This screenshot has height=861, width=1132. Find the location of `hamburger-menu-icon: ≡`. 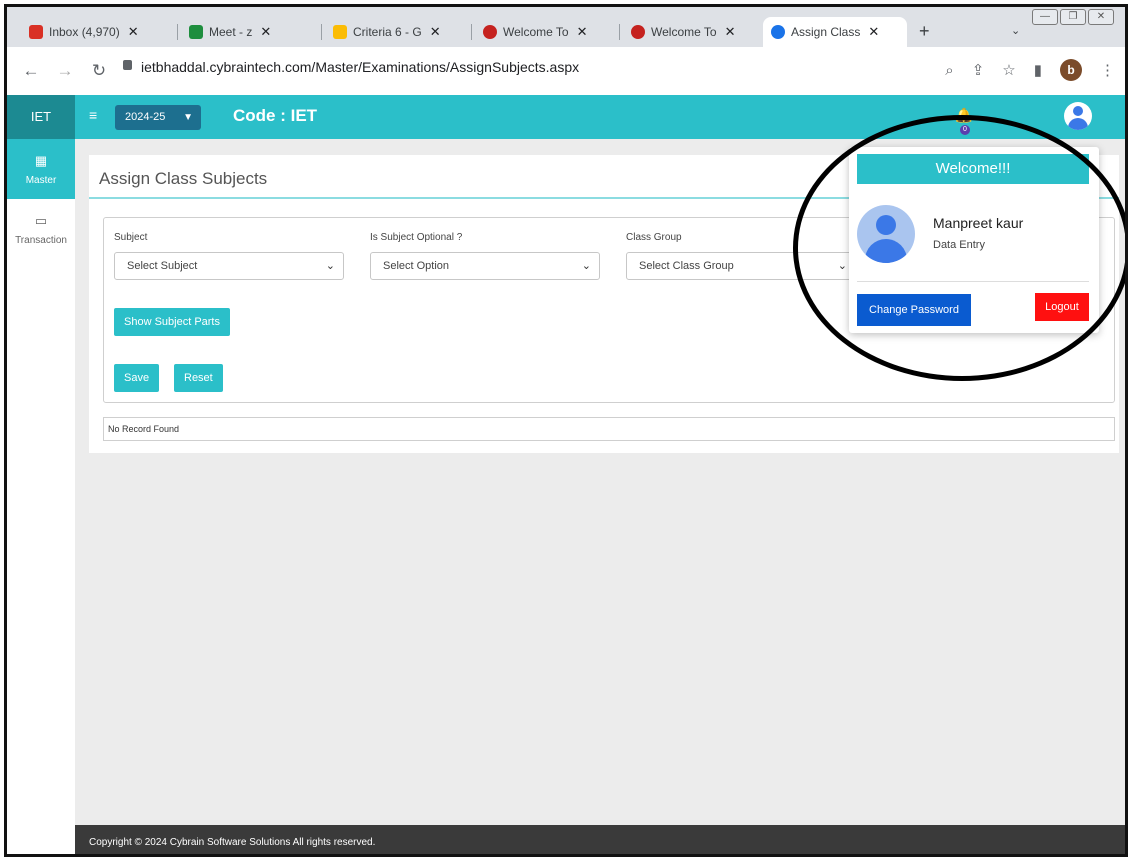

hamburger-menu-icon: ≡ is located at coordinates (93, 115).